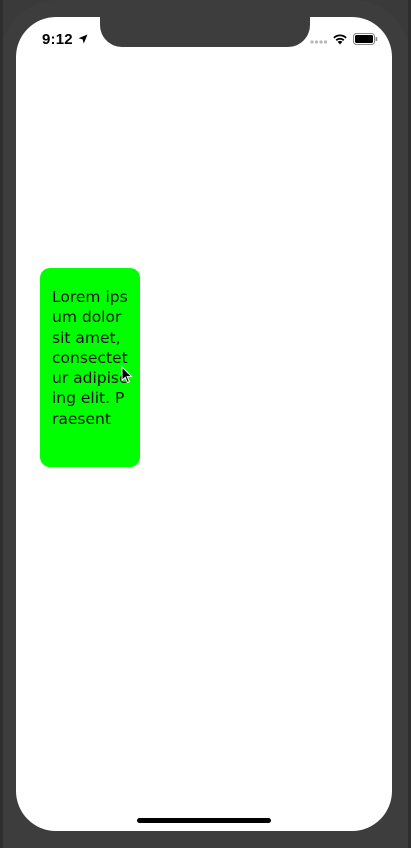 The height and width of the screenshot is (848, 411). I want to click on location-arrow-icon, so click(83, 39).